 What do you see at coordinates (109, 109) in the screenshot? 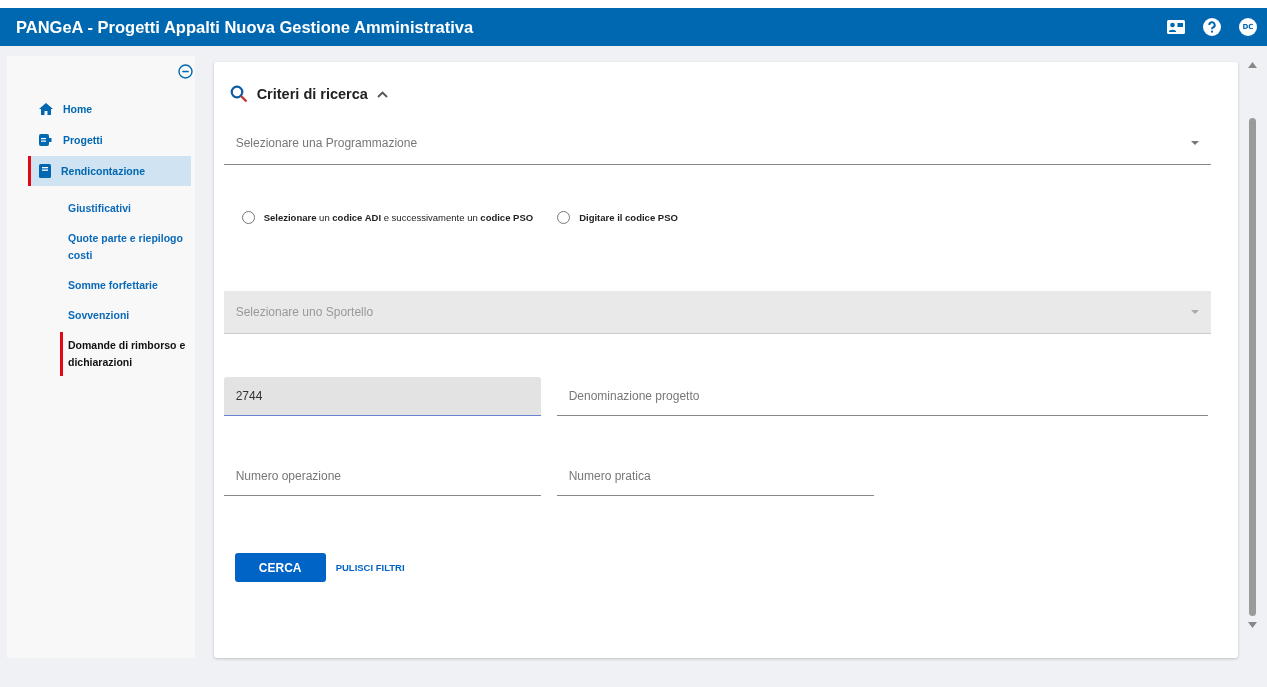
I see `nav-item: Home` at bounding box center [109, 109].